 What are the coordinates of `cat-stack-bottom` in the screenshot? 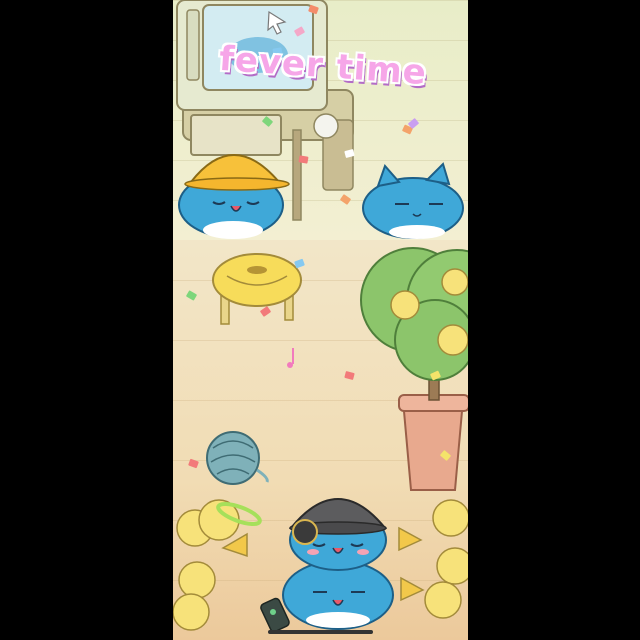 It's located at (338, 595).